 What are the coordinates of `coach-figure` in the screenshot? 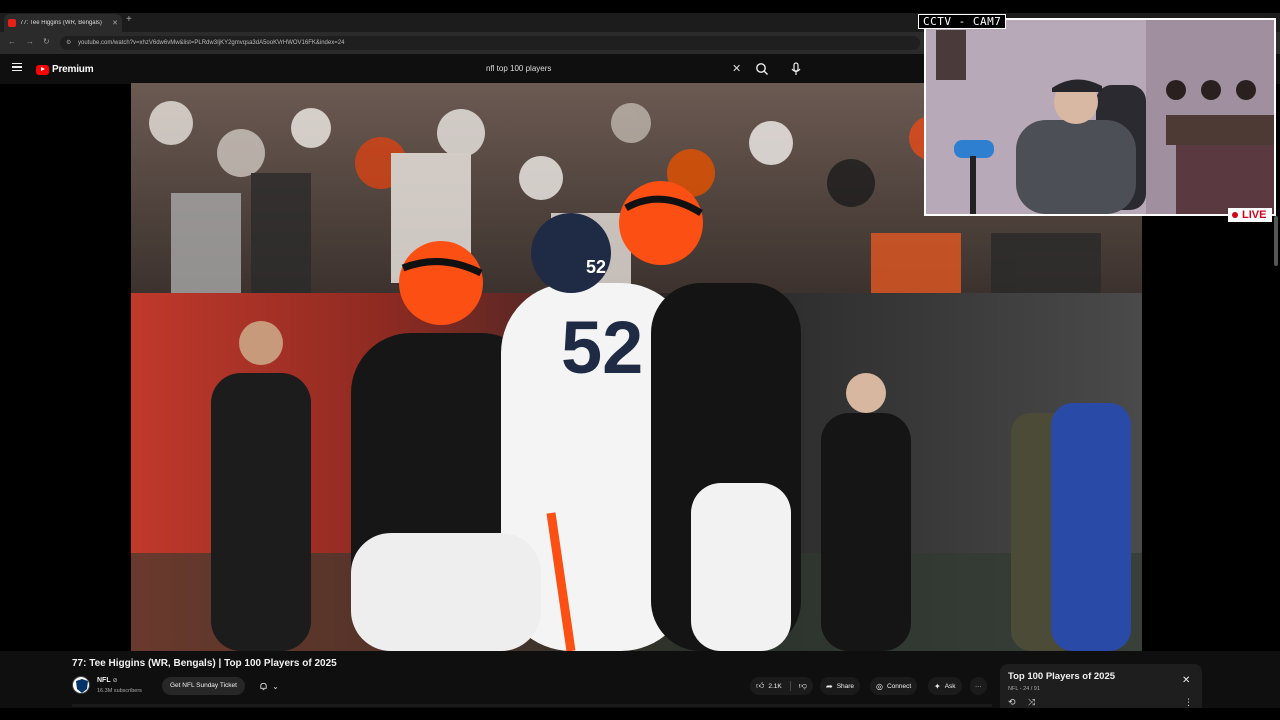 It's located at (261, 512).